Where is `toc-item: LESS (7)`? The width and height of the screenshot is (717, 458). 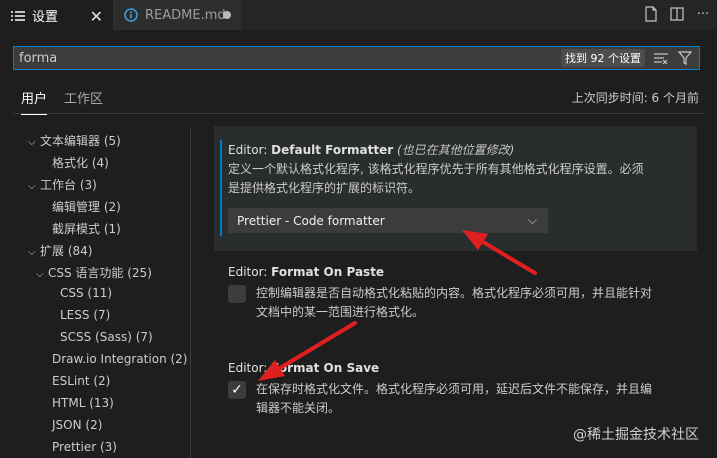 toc-item: LESS (7) is located at coordinates (85, 315).